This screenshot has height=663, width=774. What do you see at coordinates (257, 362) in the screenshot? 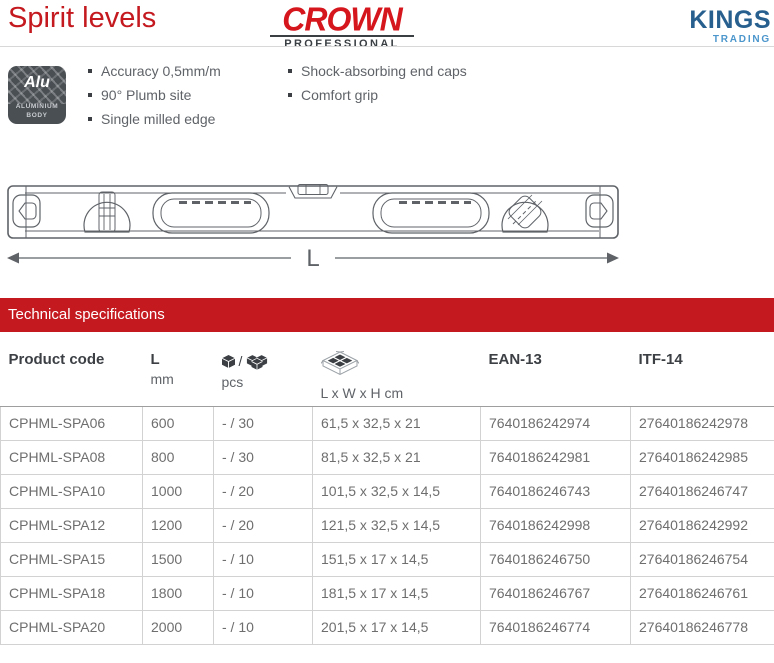
I see `cube-stack-icon` at bounding box center [257, 362].